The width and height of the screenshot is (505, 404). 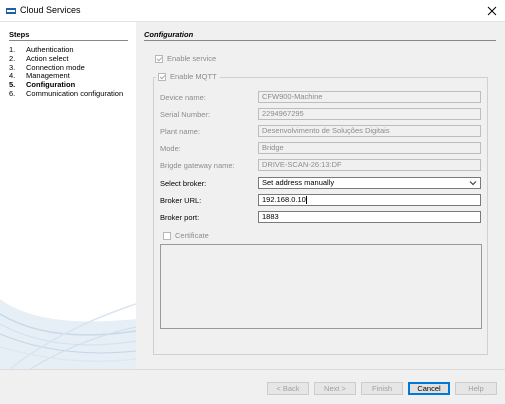 What do you see at coordinates (288, 388) in the screenshot?
I see `back-button: < Back` at bounding box center [288, 388].